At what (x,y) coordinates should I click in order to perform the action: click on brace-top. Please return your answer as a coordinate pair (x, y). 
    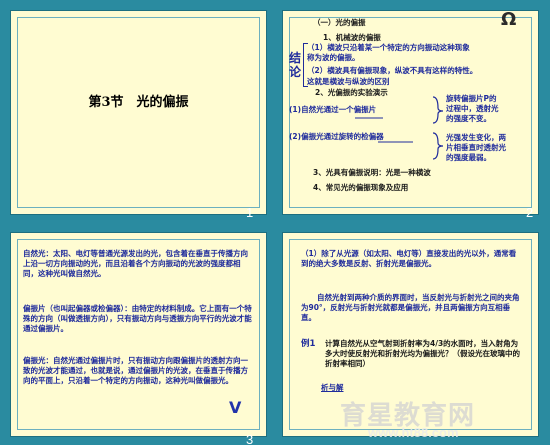
    Looking at the image, I should click on (438, 110).